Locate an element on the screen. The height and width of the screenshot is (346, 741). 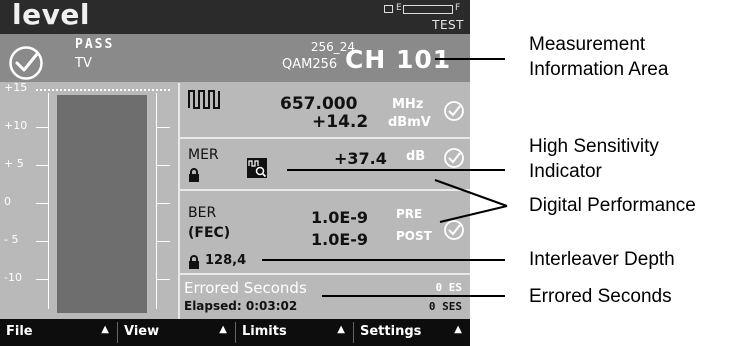
title-bar: level E F TEST is located at coordinates (235, 17).